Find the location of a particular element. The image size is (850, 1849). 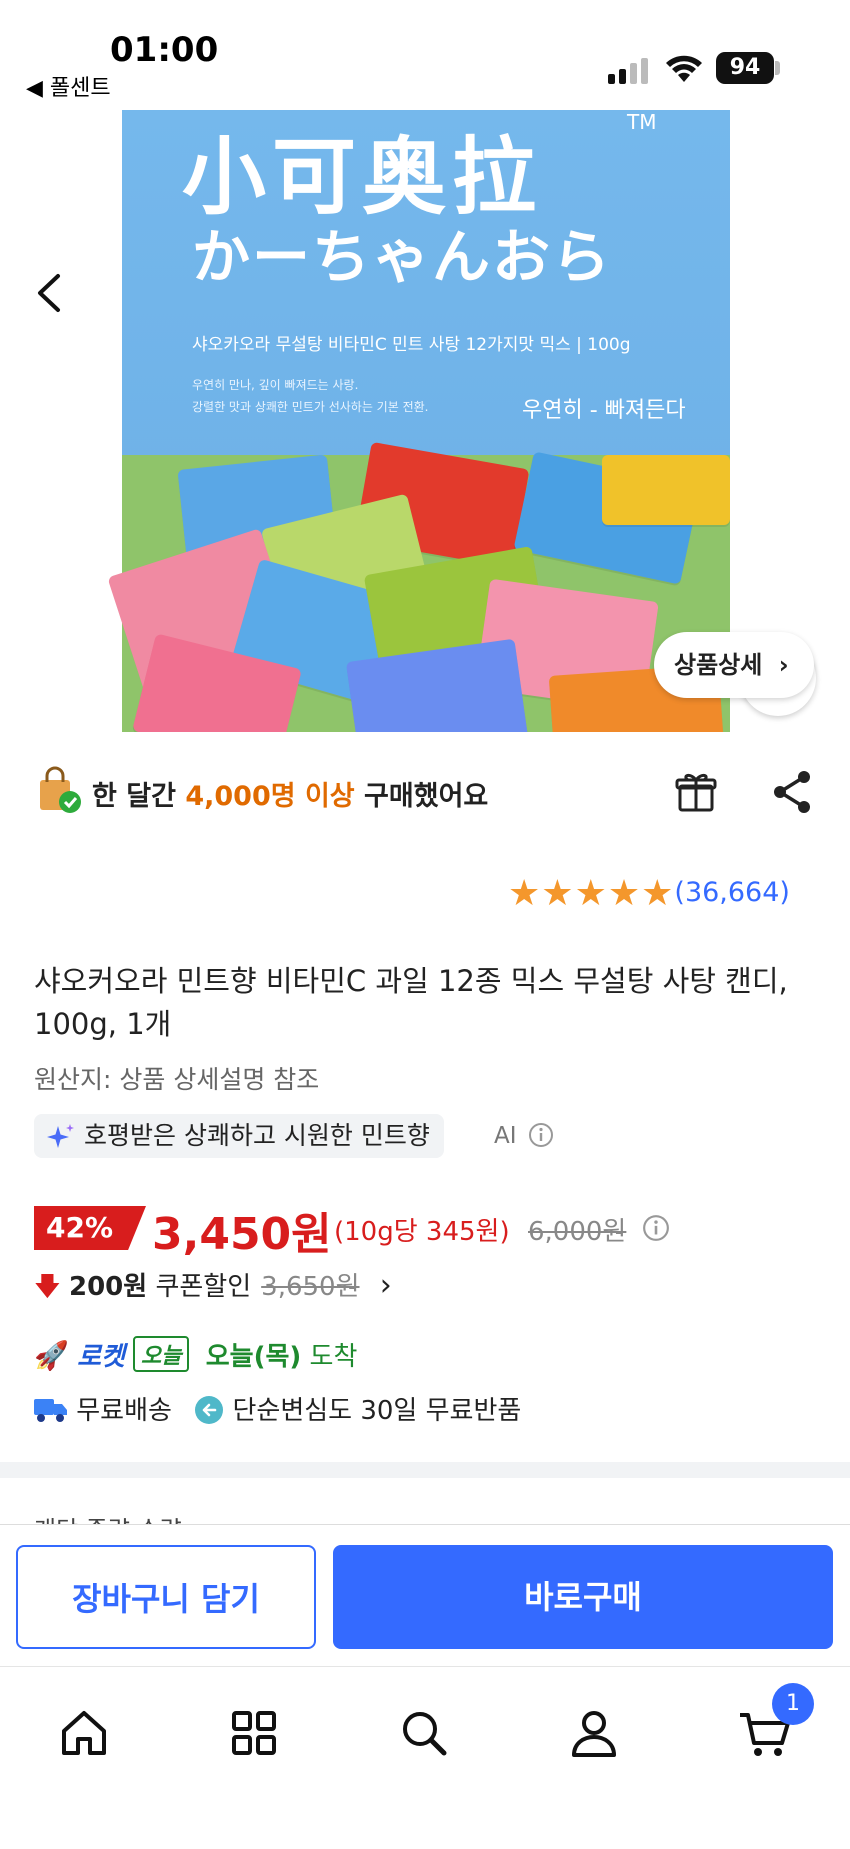

review-count: (36,664) is located at coordinates (732, 892).